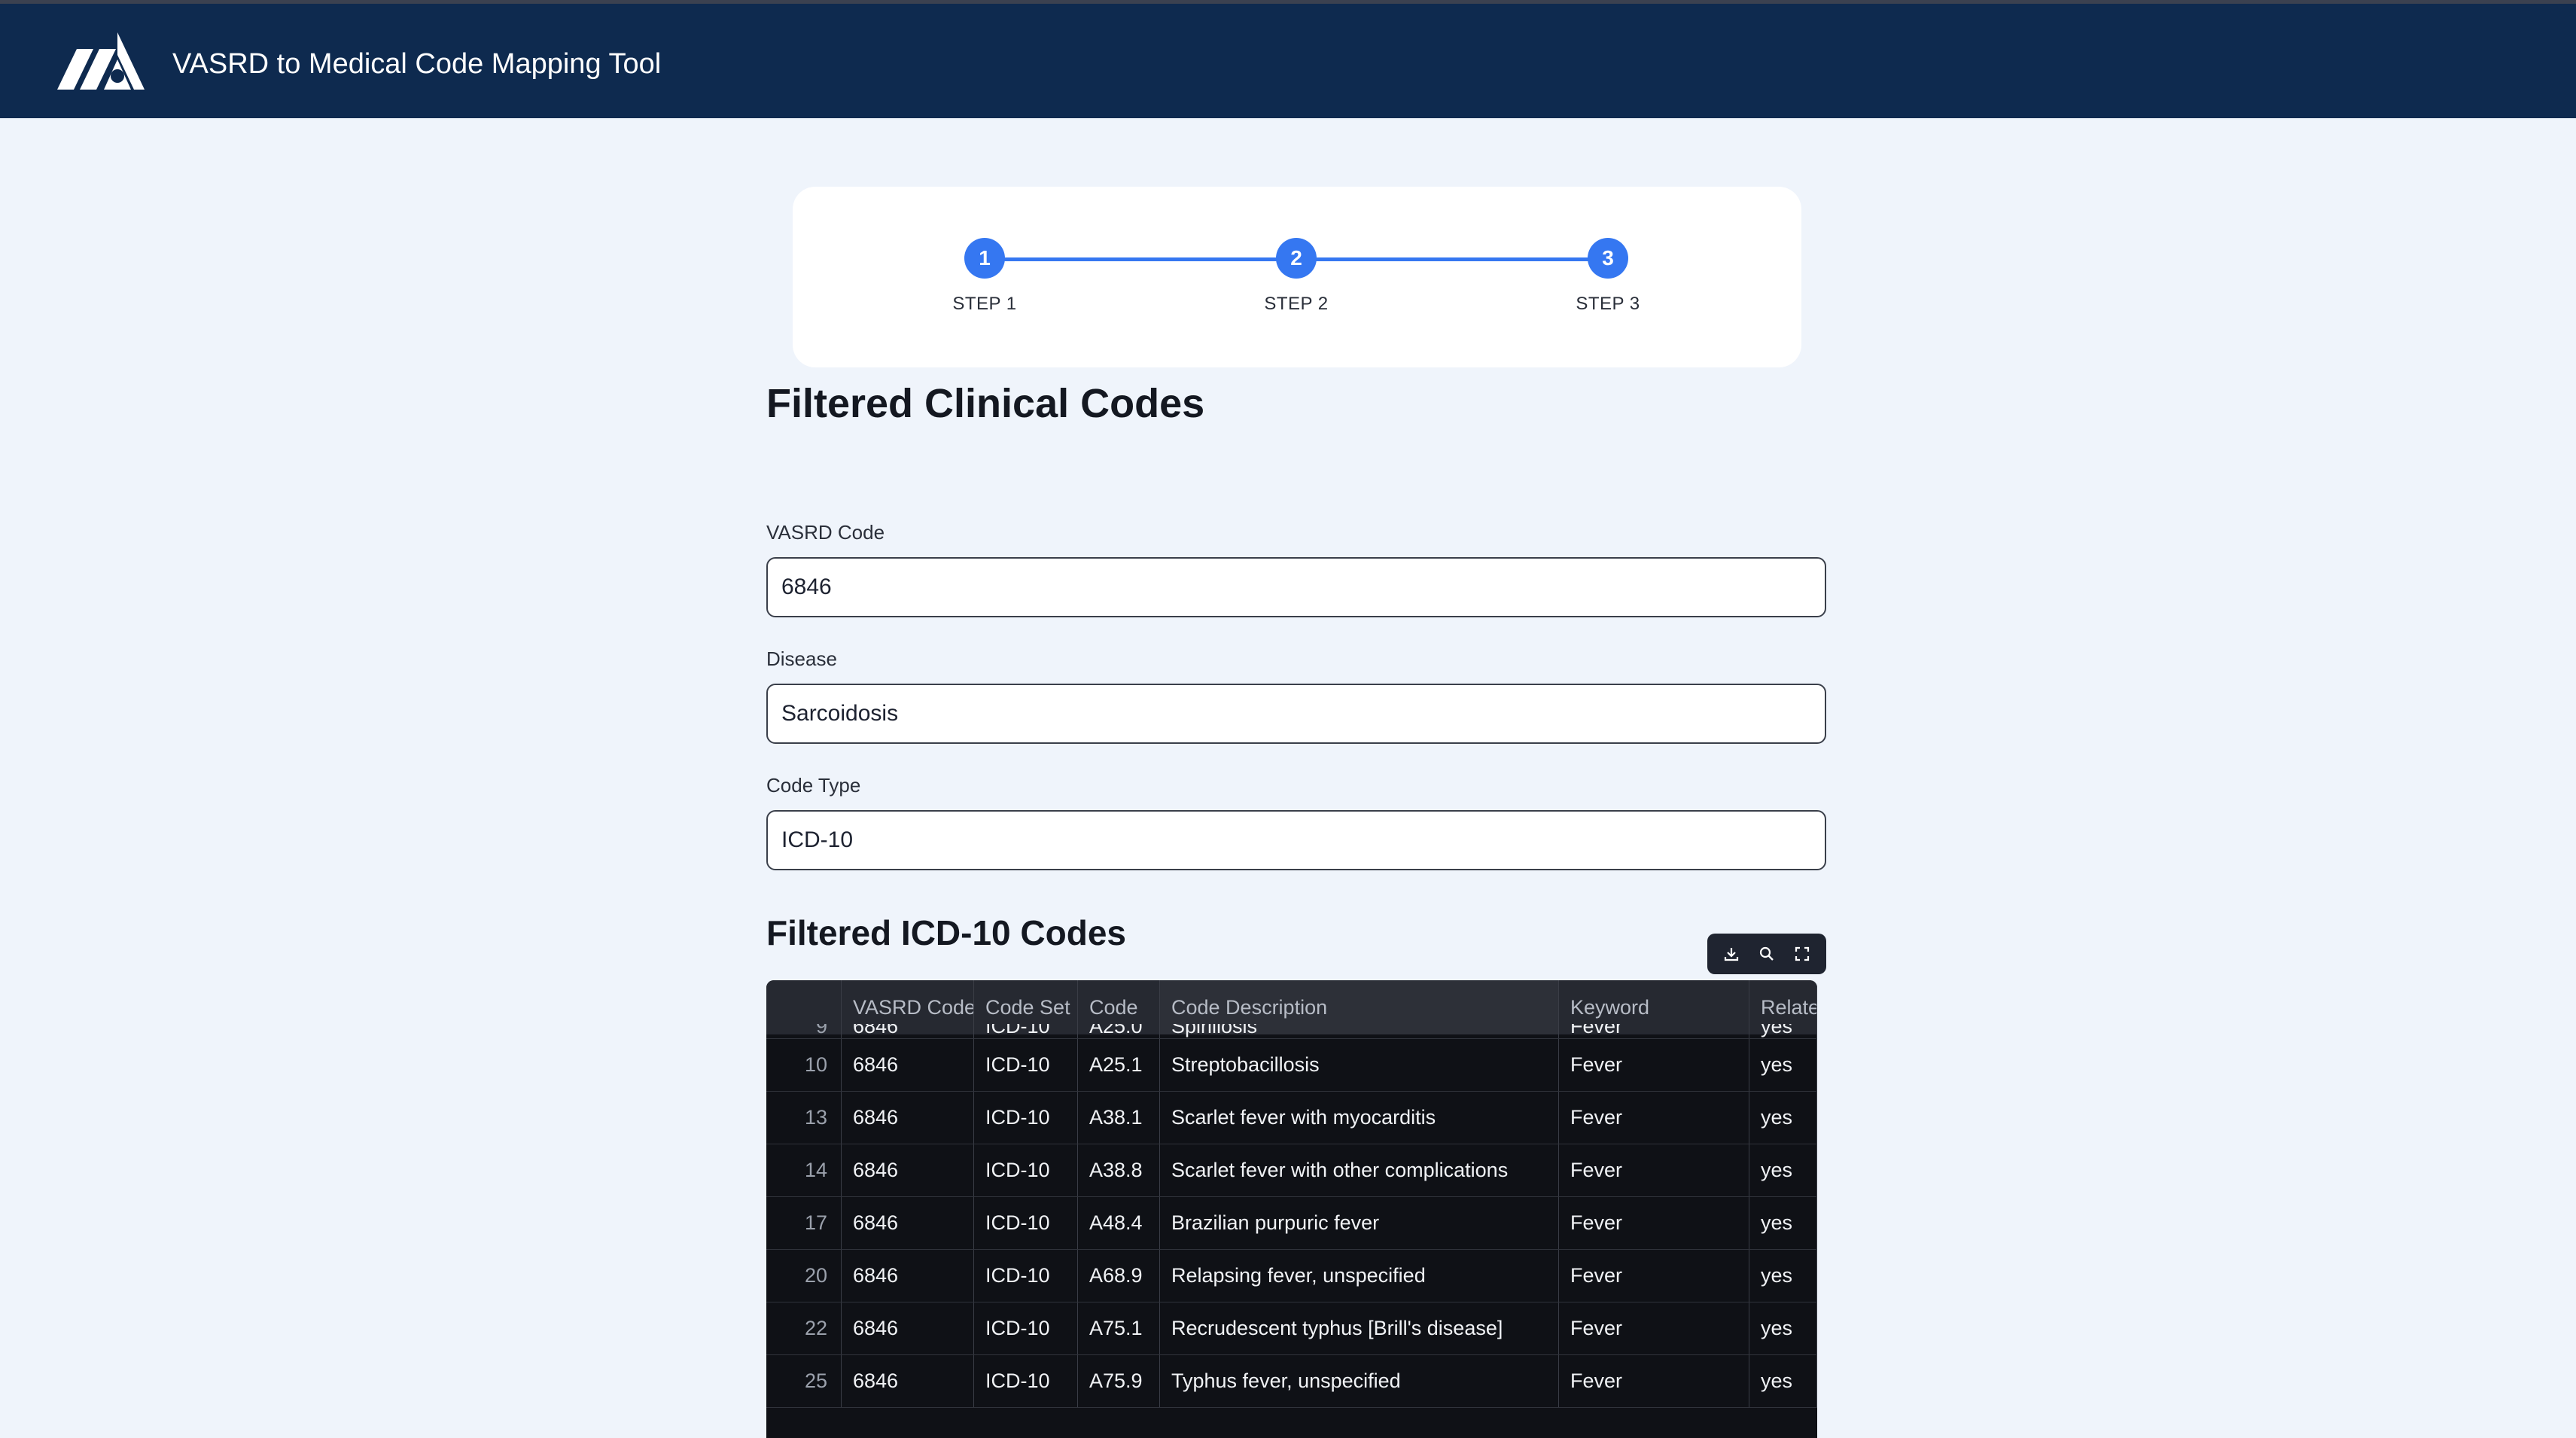  I want to click on cell-code-description: Typhus fever, unspecified, so click(1360, 1381).